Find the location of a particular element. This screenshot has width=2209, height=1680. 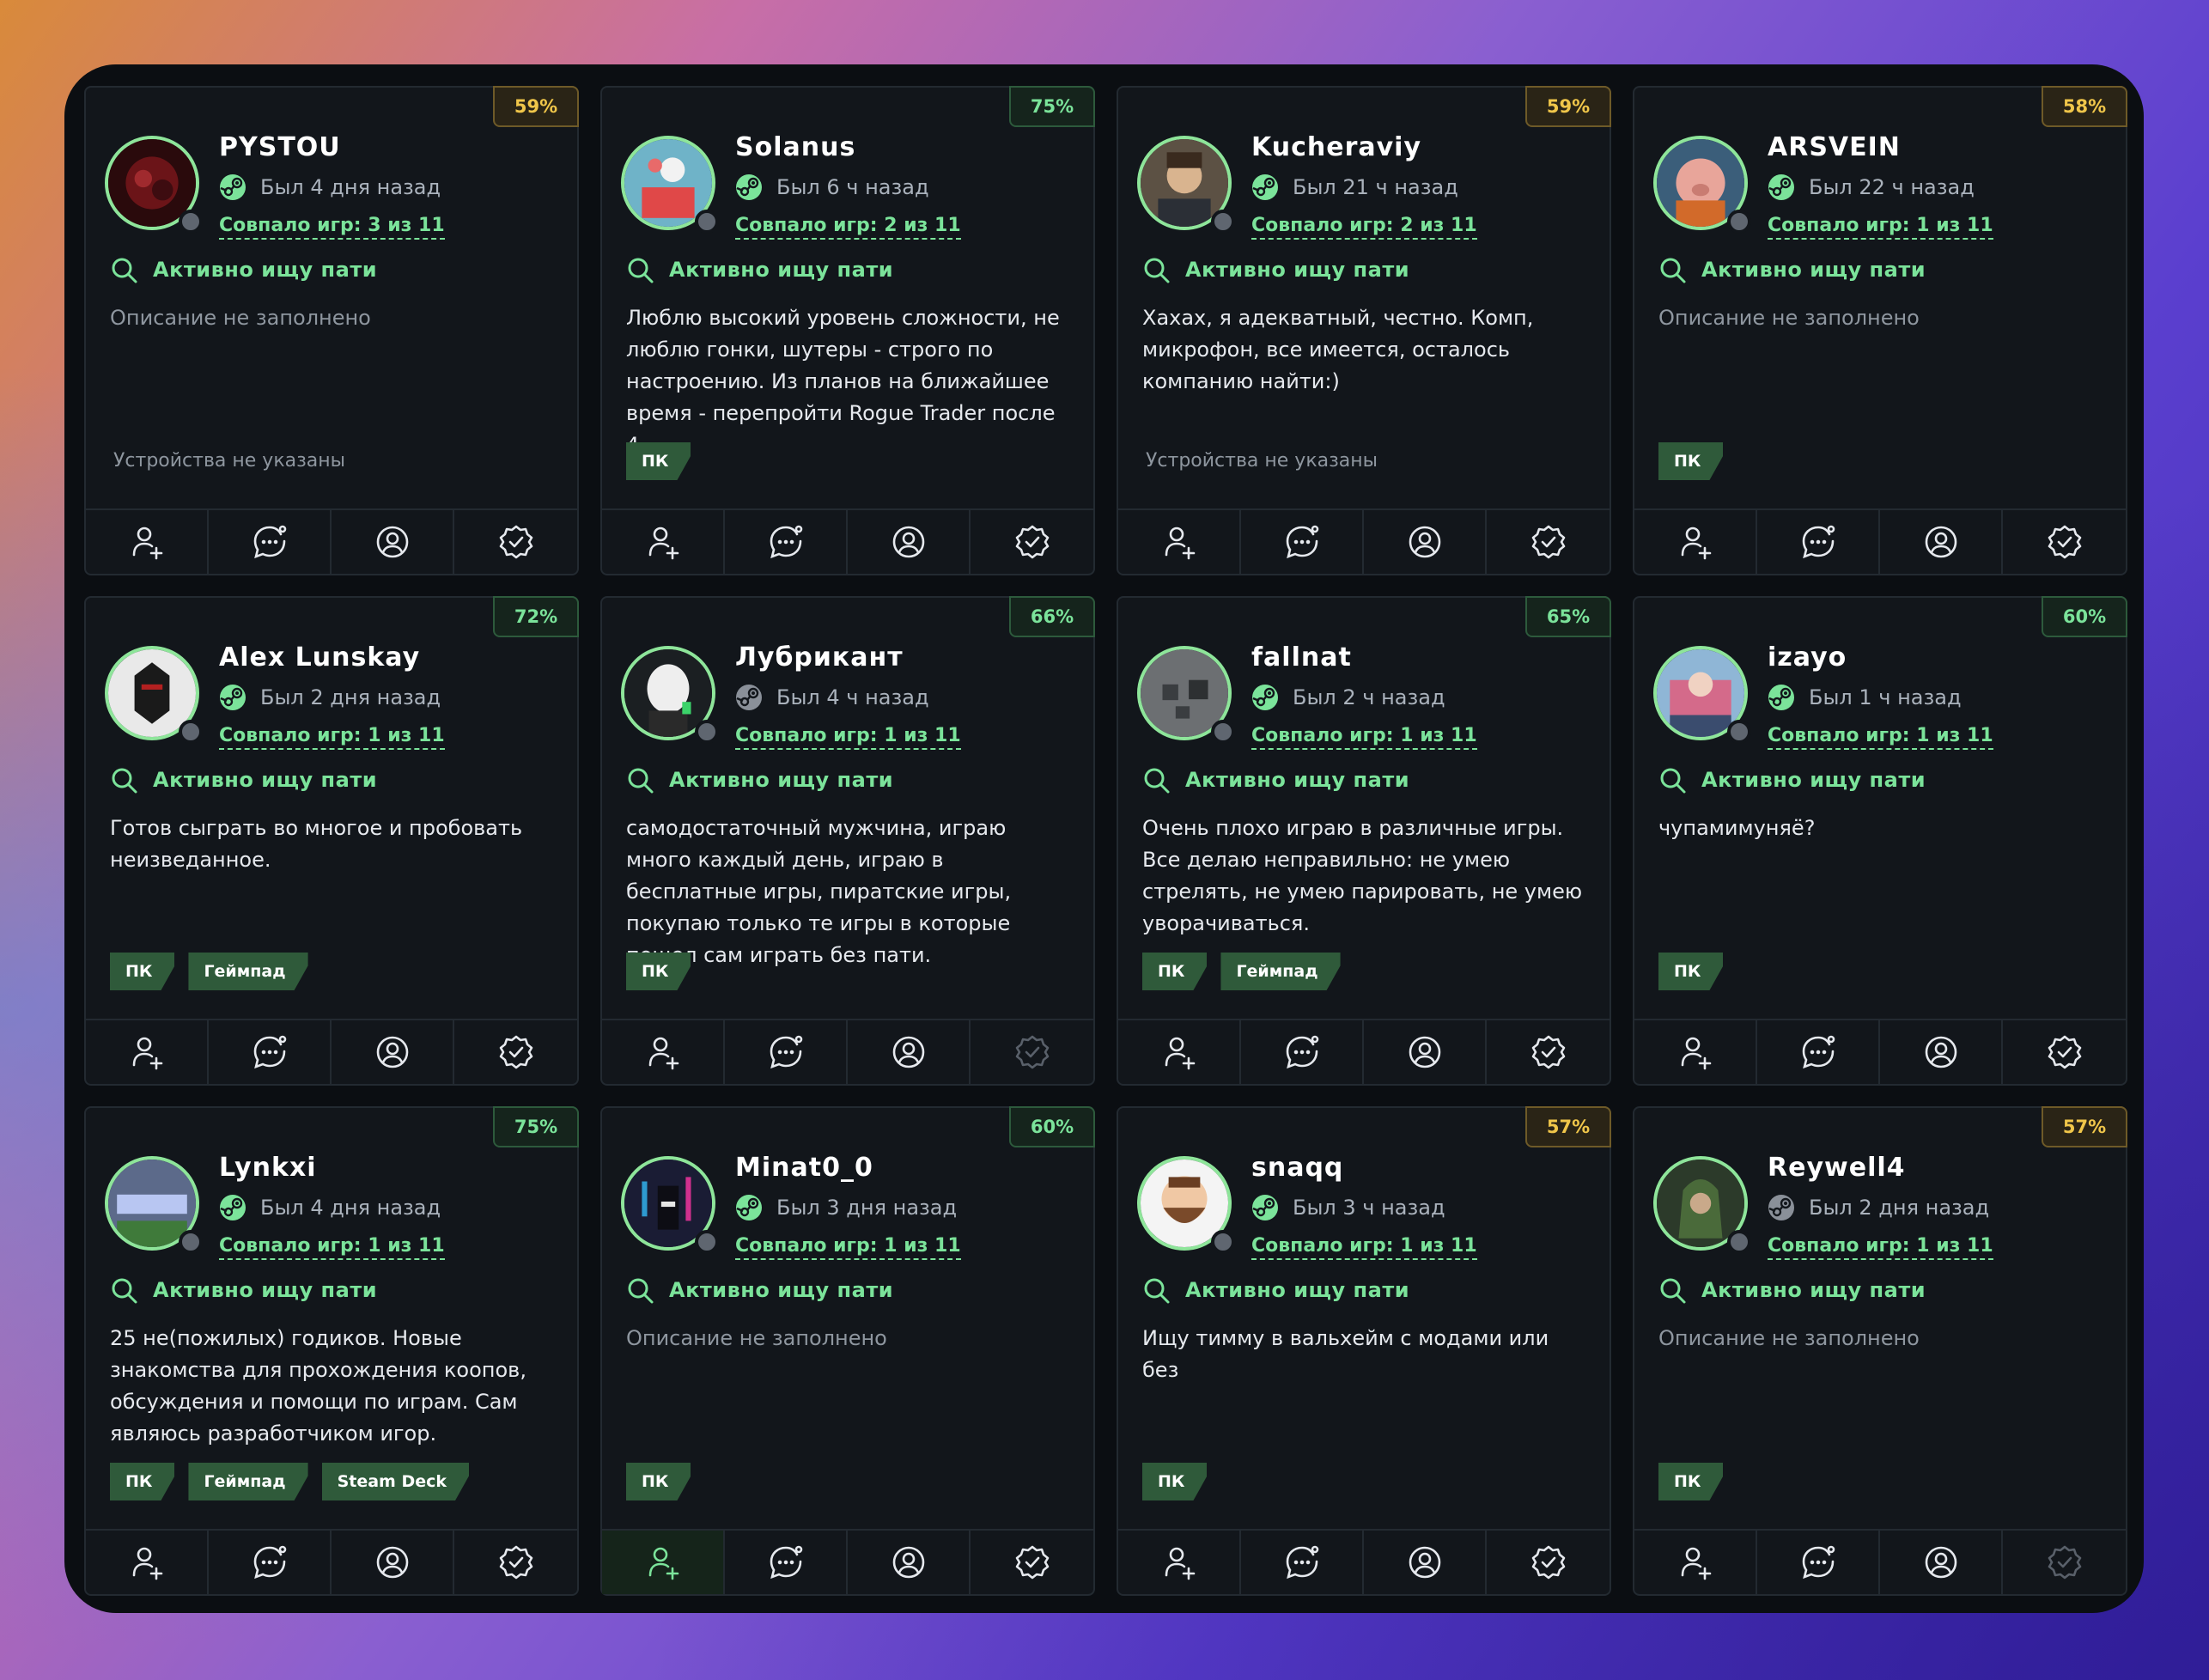

match-badge: 60% is located at coordinates (1052, 1127).